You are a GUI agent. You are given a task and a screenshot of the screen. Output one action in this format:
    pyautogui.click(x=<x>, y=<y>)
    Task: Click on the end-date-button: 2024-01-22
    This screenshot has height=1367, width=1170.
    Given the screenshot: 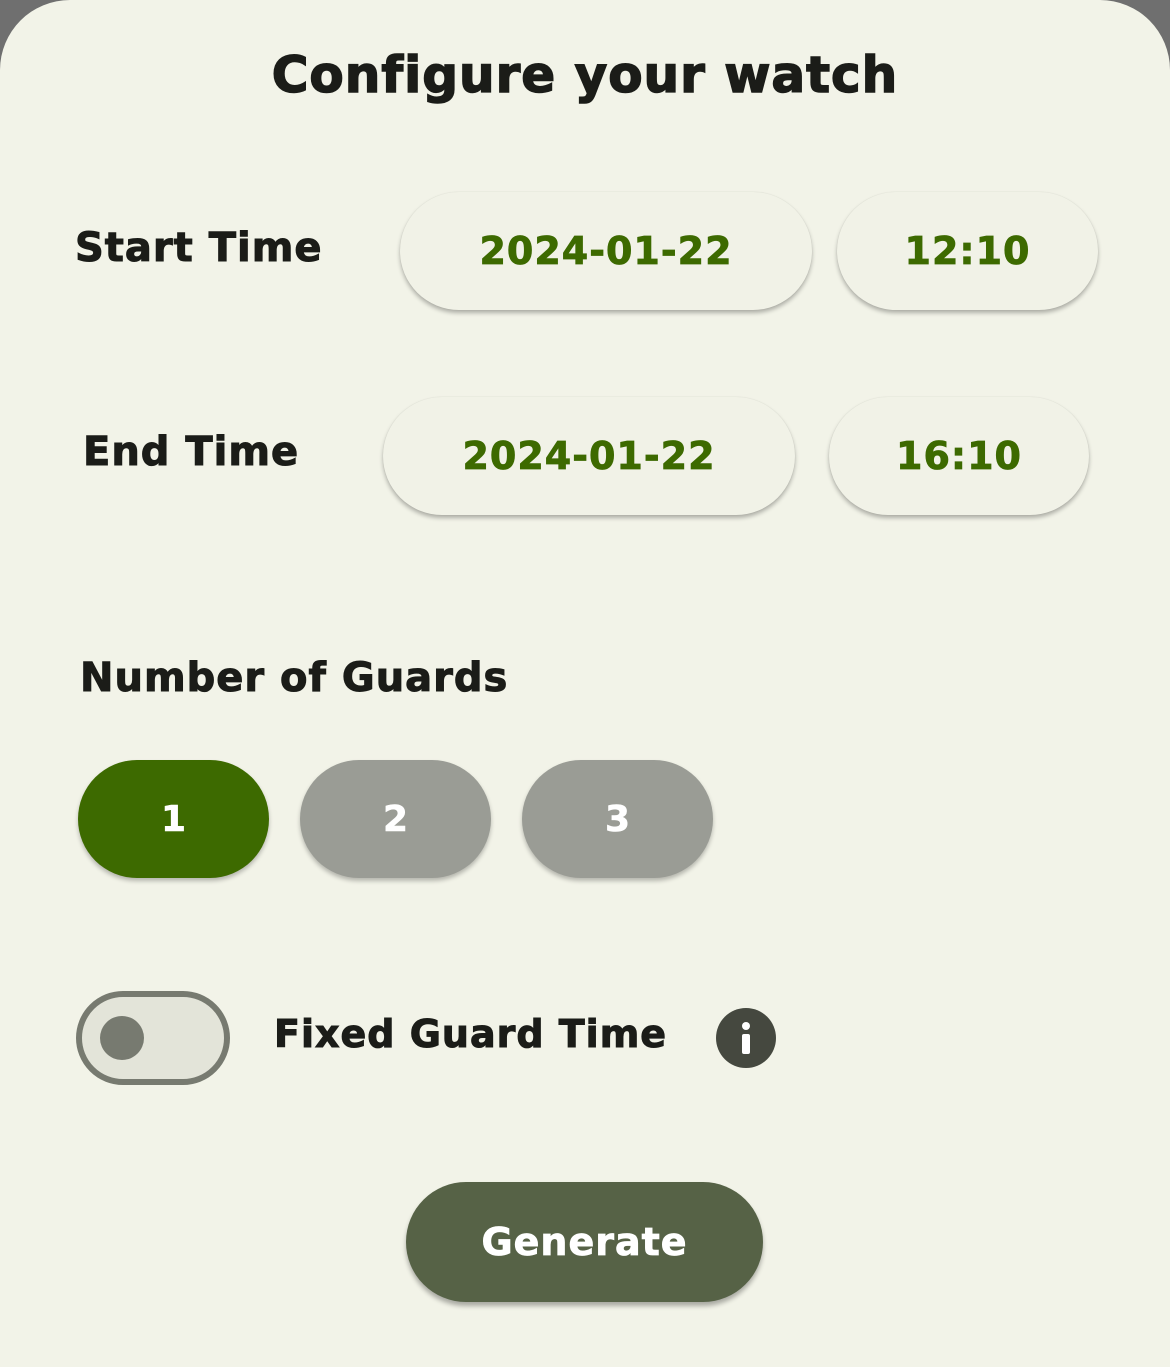 What is the action you would take?
    pyautogui.click(x=589, y=456)
    